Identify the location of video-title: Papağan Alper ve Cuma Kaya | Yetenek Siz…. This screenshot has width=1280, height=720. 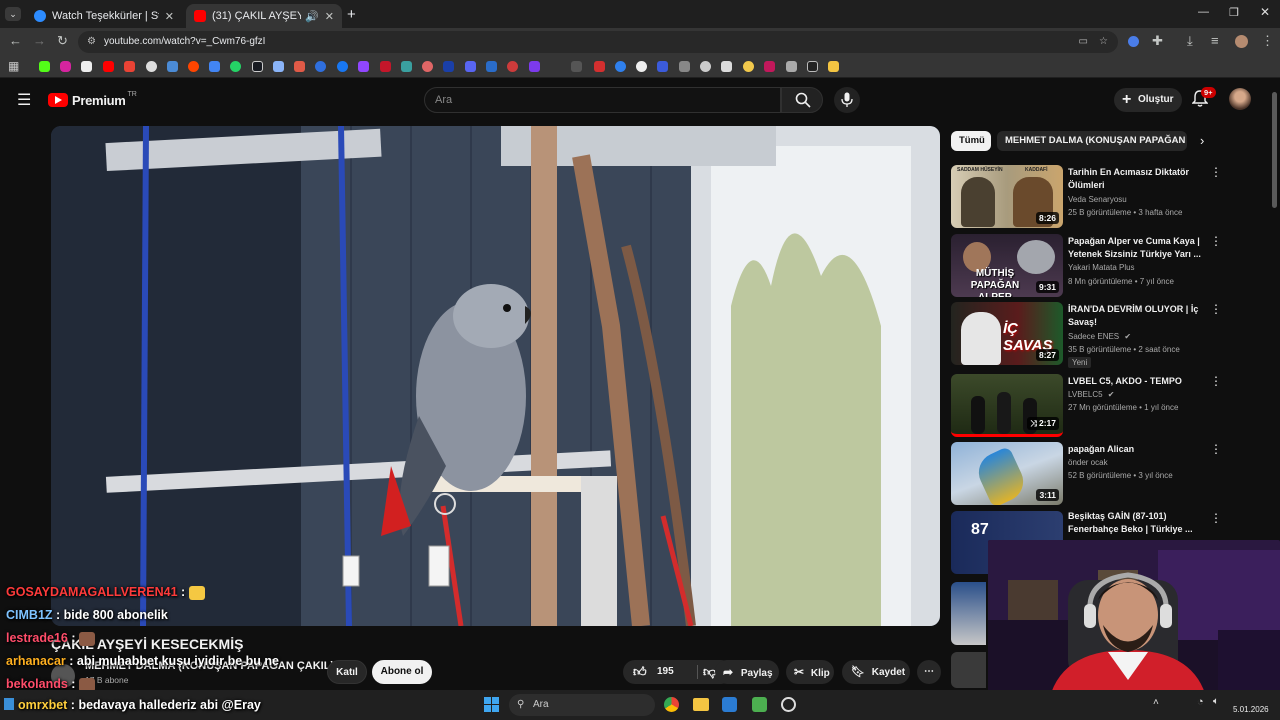
(1135, 248).